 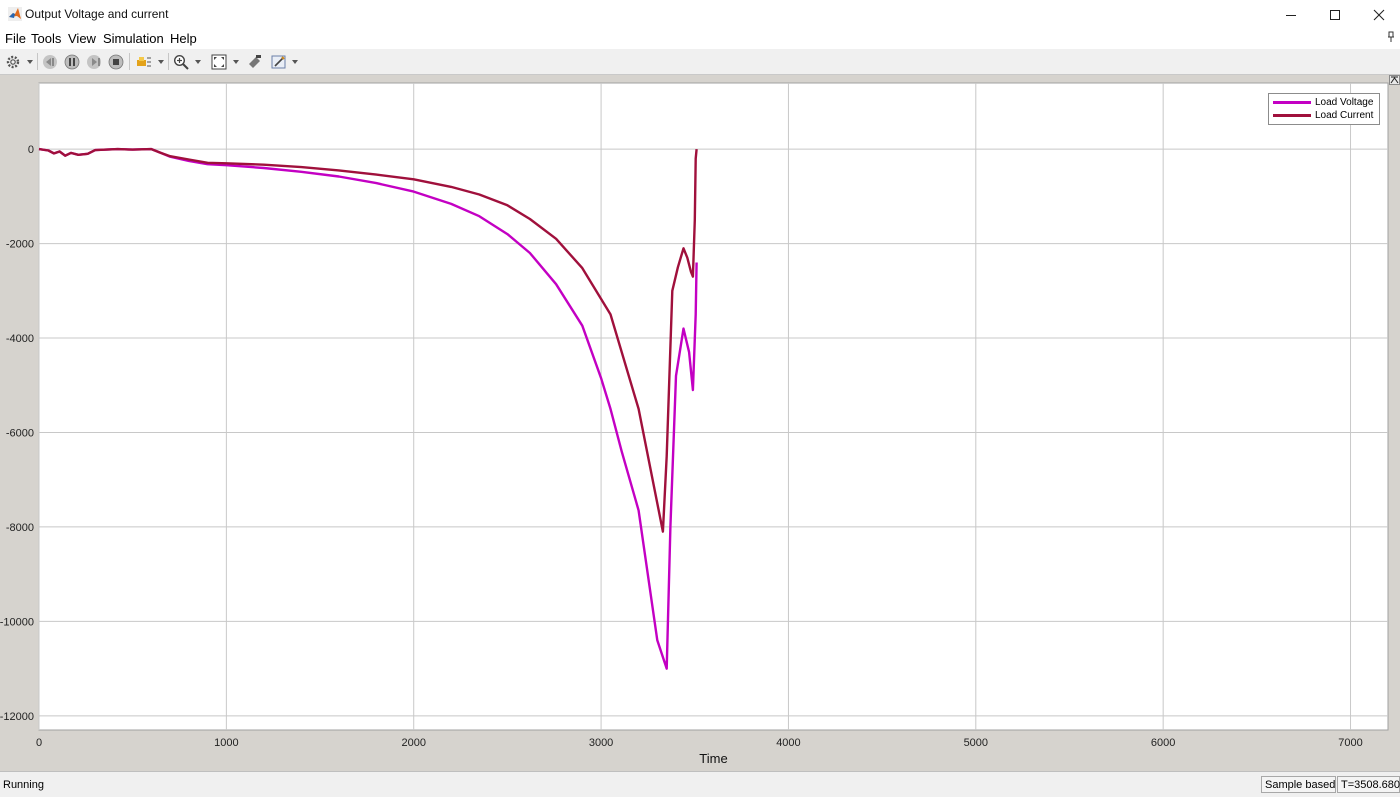 I want to click on x-tick-label: 5000, so click(x=976, y=743).